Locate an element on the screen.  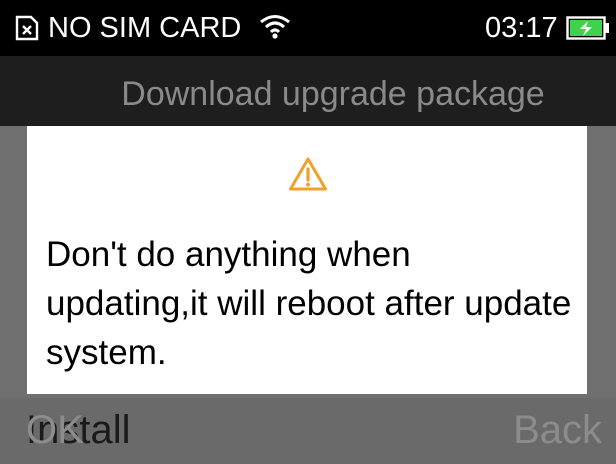
status-bar: NO SIM CARD 03:17 is located at coordinates (308, 28).